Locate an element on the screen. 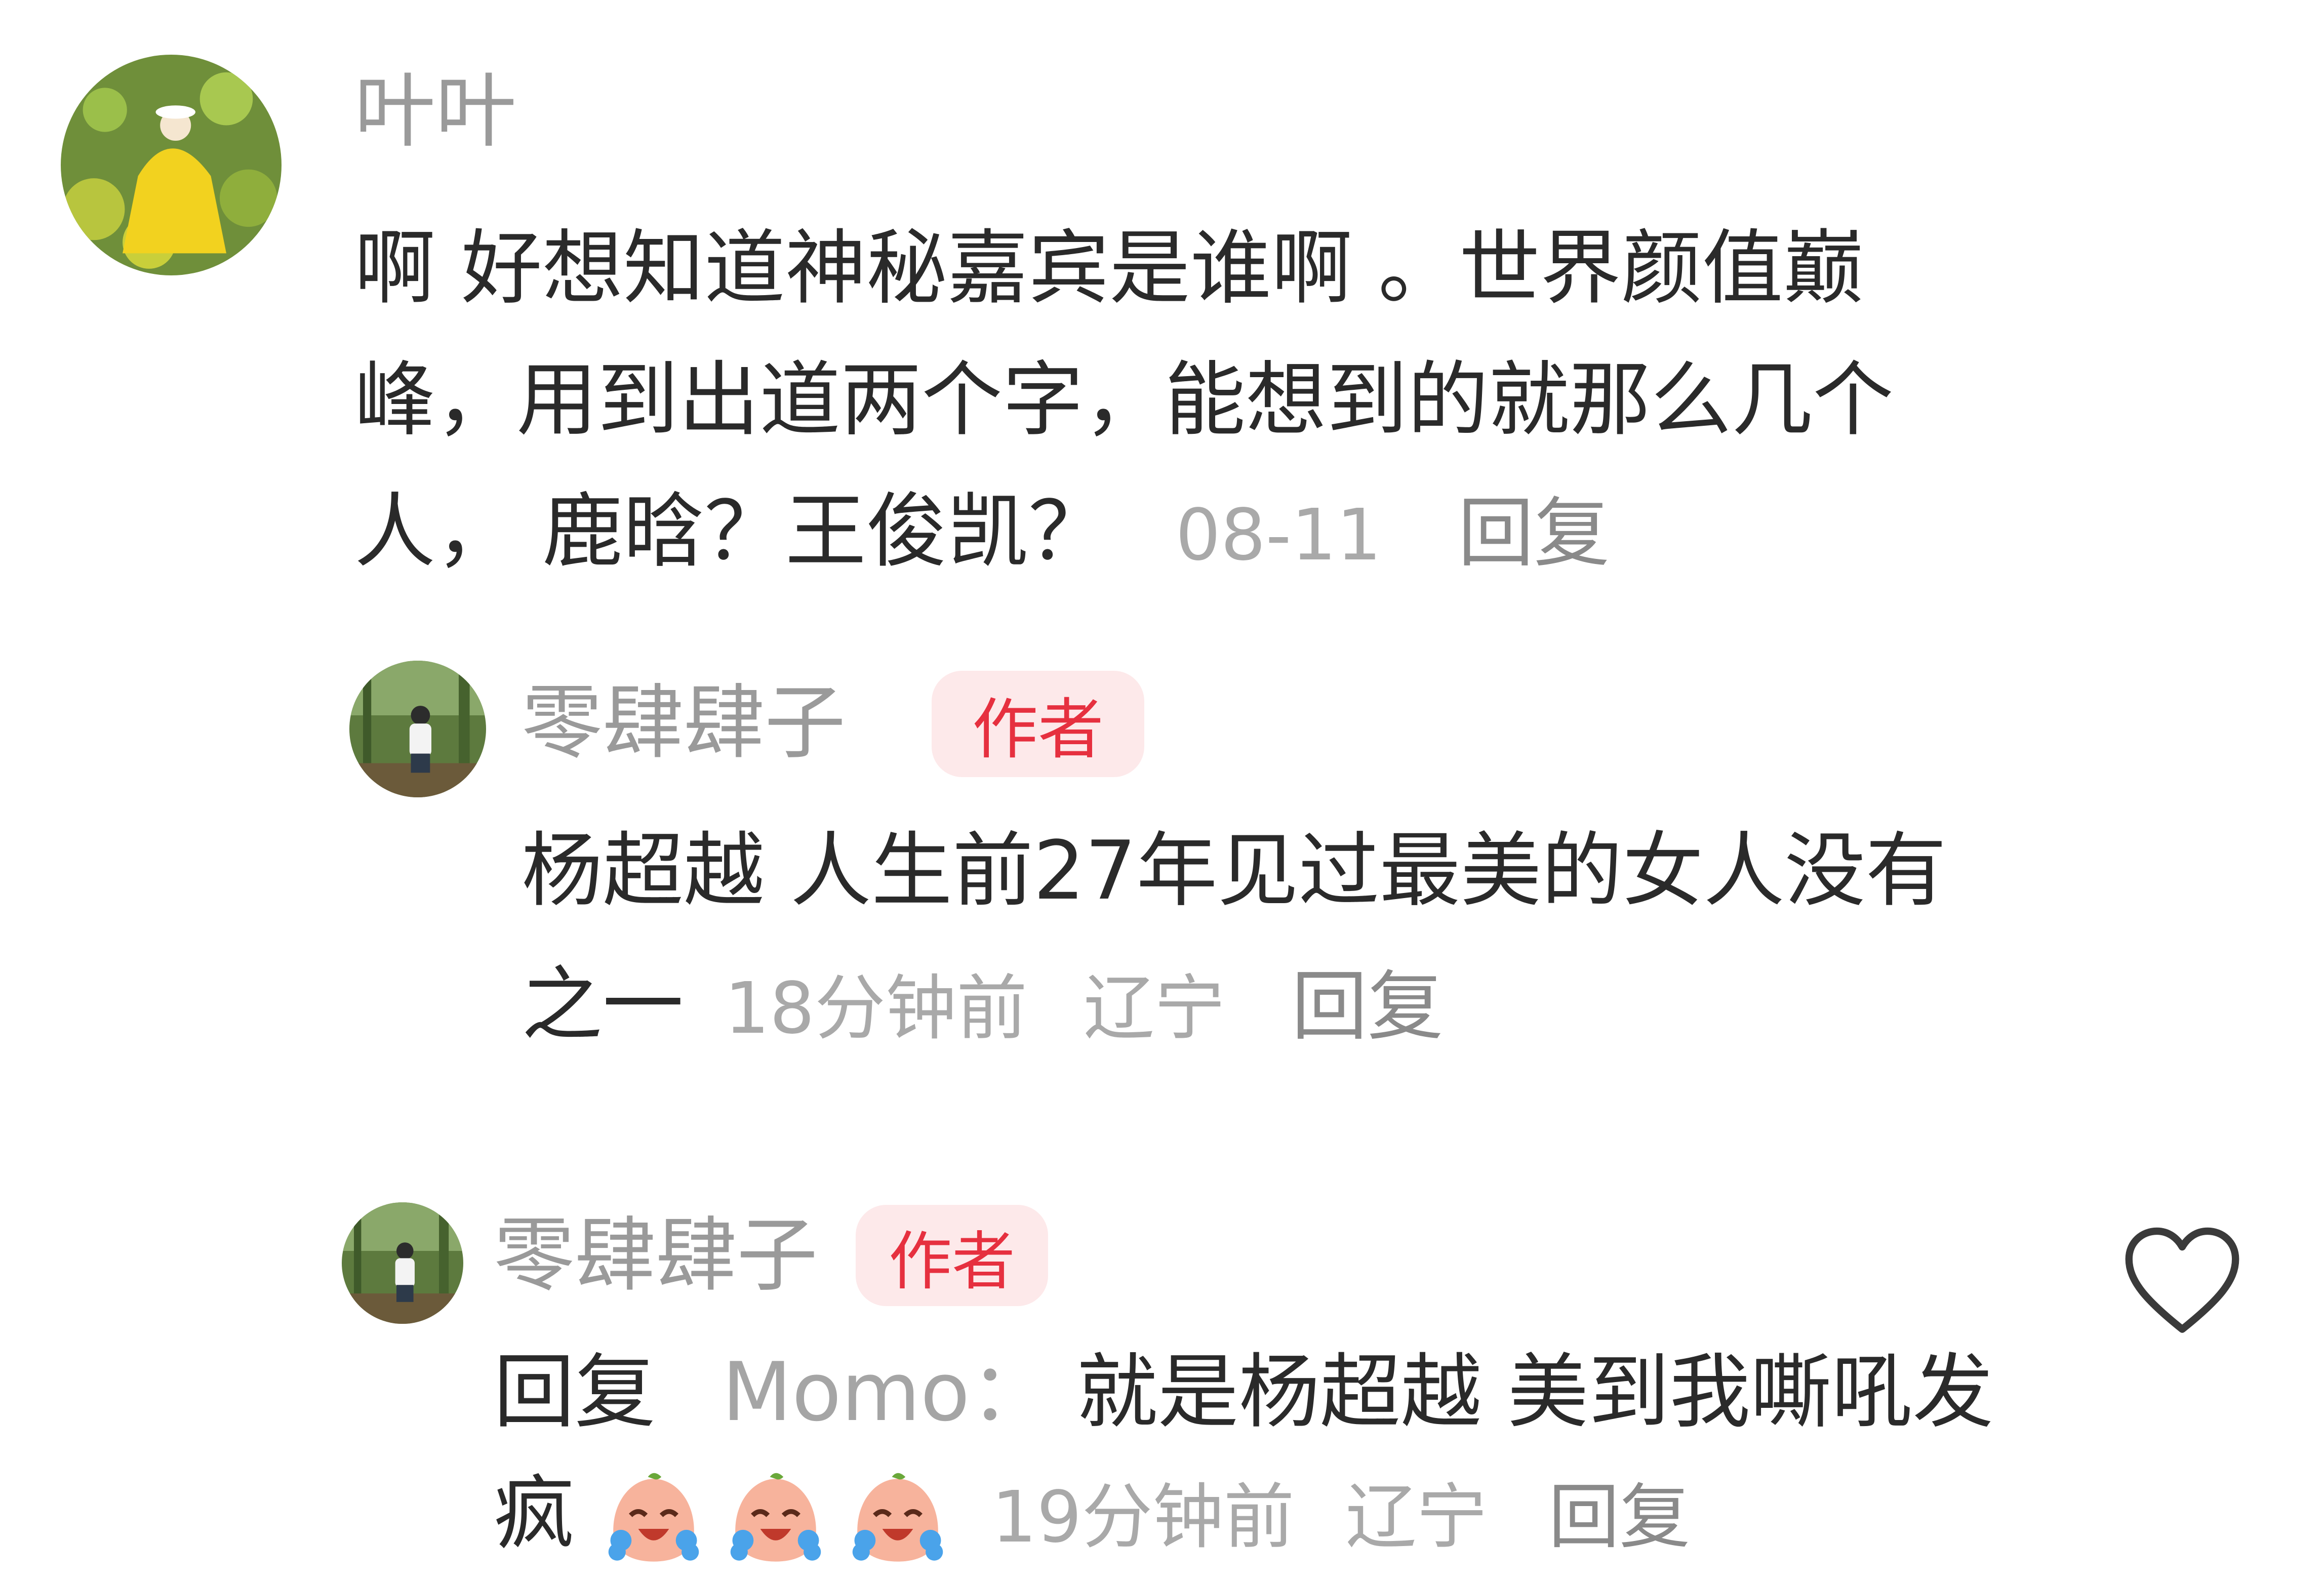  reply-text-line-2: 疯 19分钟前 辽宁 回复 is located at coordinates (1092, 1515).